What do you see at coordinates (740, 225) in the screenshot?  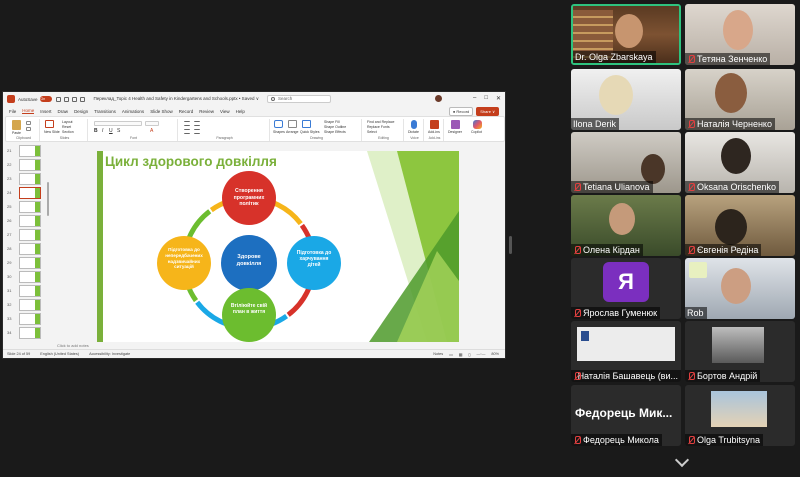 I see `participant-tile: Євгенія Редіна` at bounding box center [740, 225].